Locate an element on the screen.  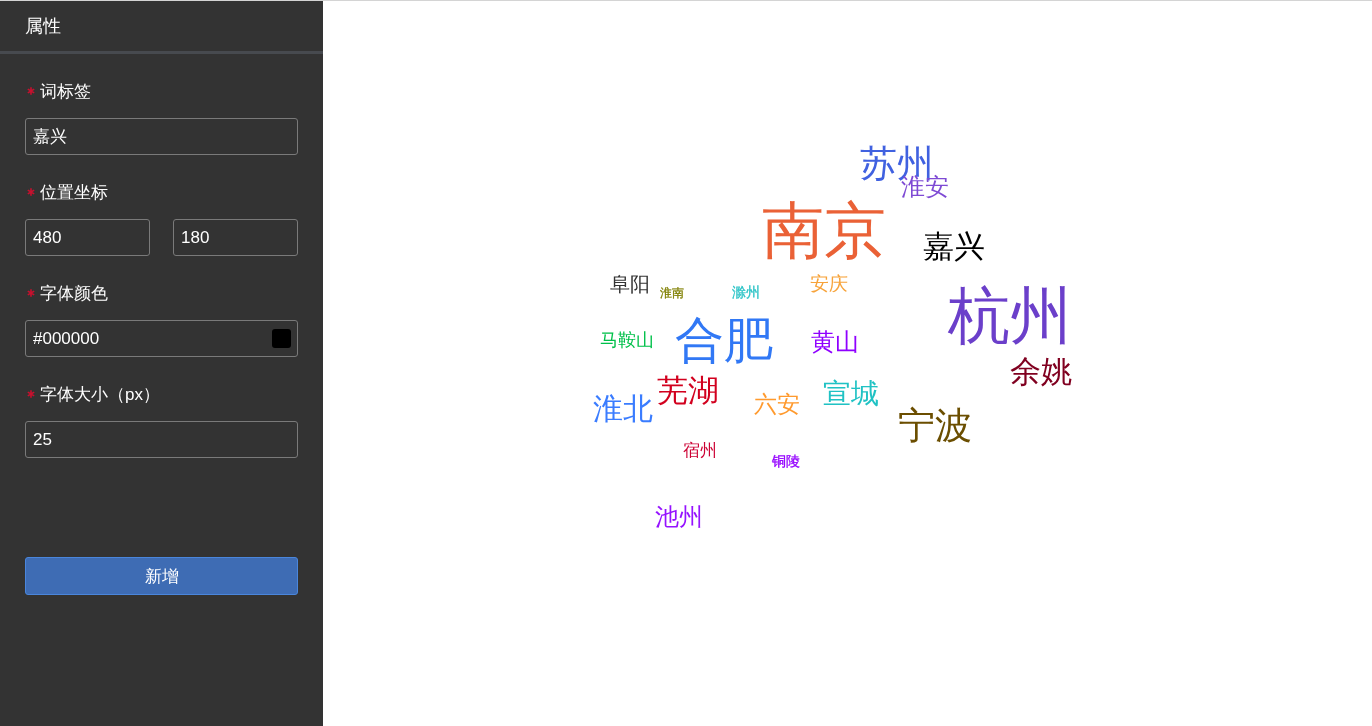
cloud-word: 铜陵 is located at coordinates (786, 461).